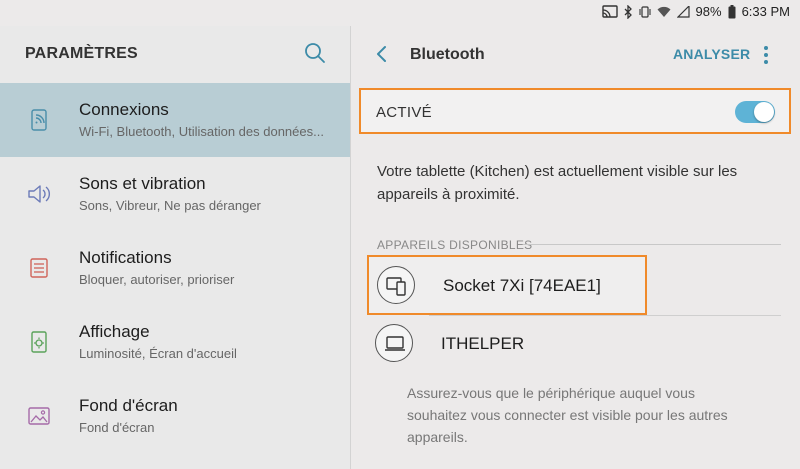  I want to click on search-icon, so click(315, 53).